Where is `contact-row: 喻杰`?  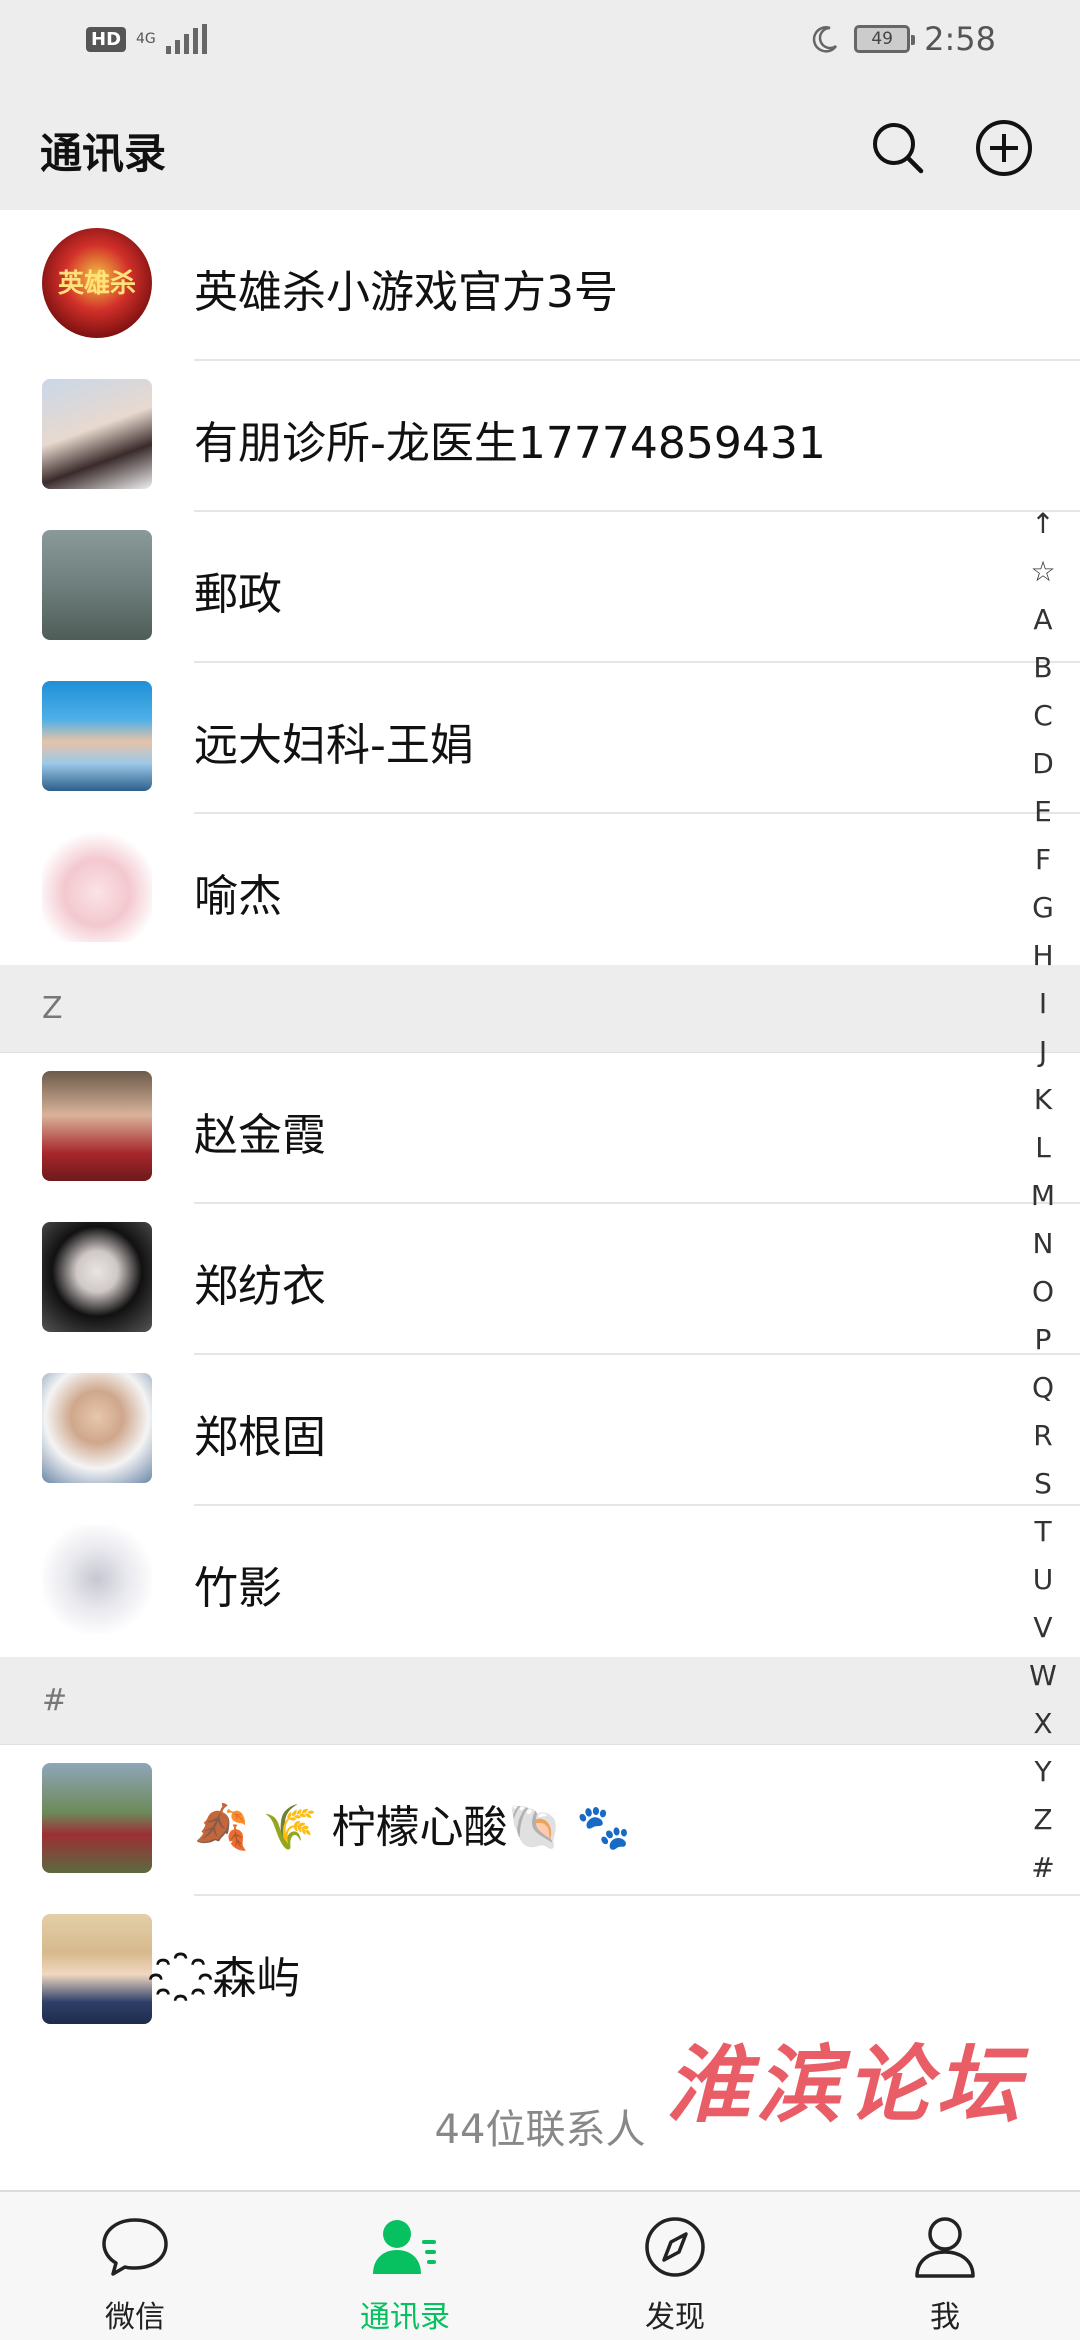 contact-row: 喻杰 is located at coordinates (540, 889).